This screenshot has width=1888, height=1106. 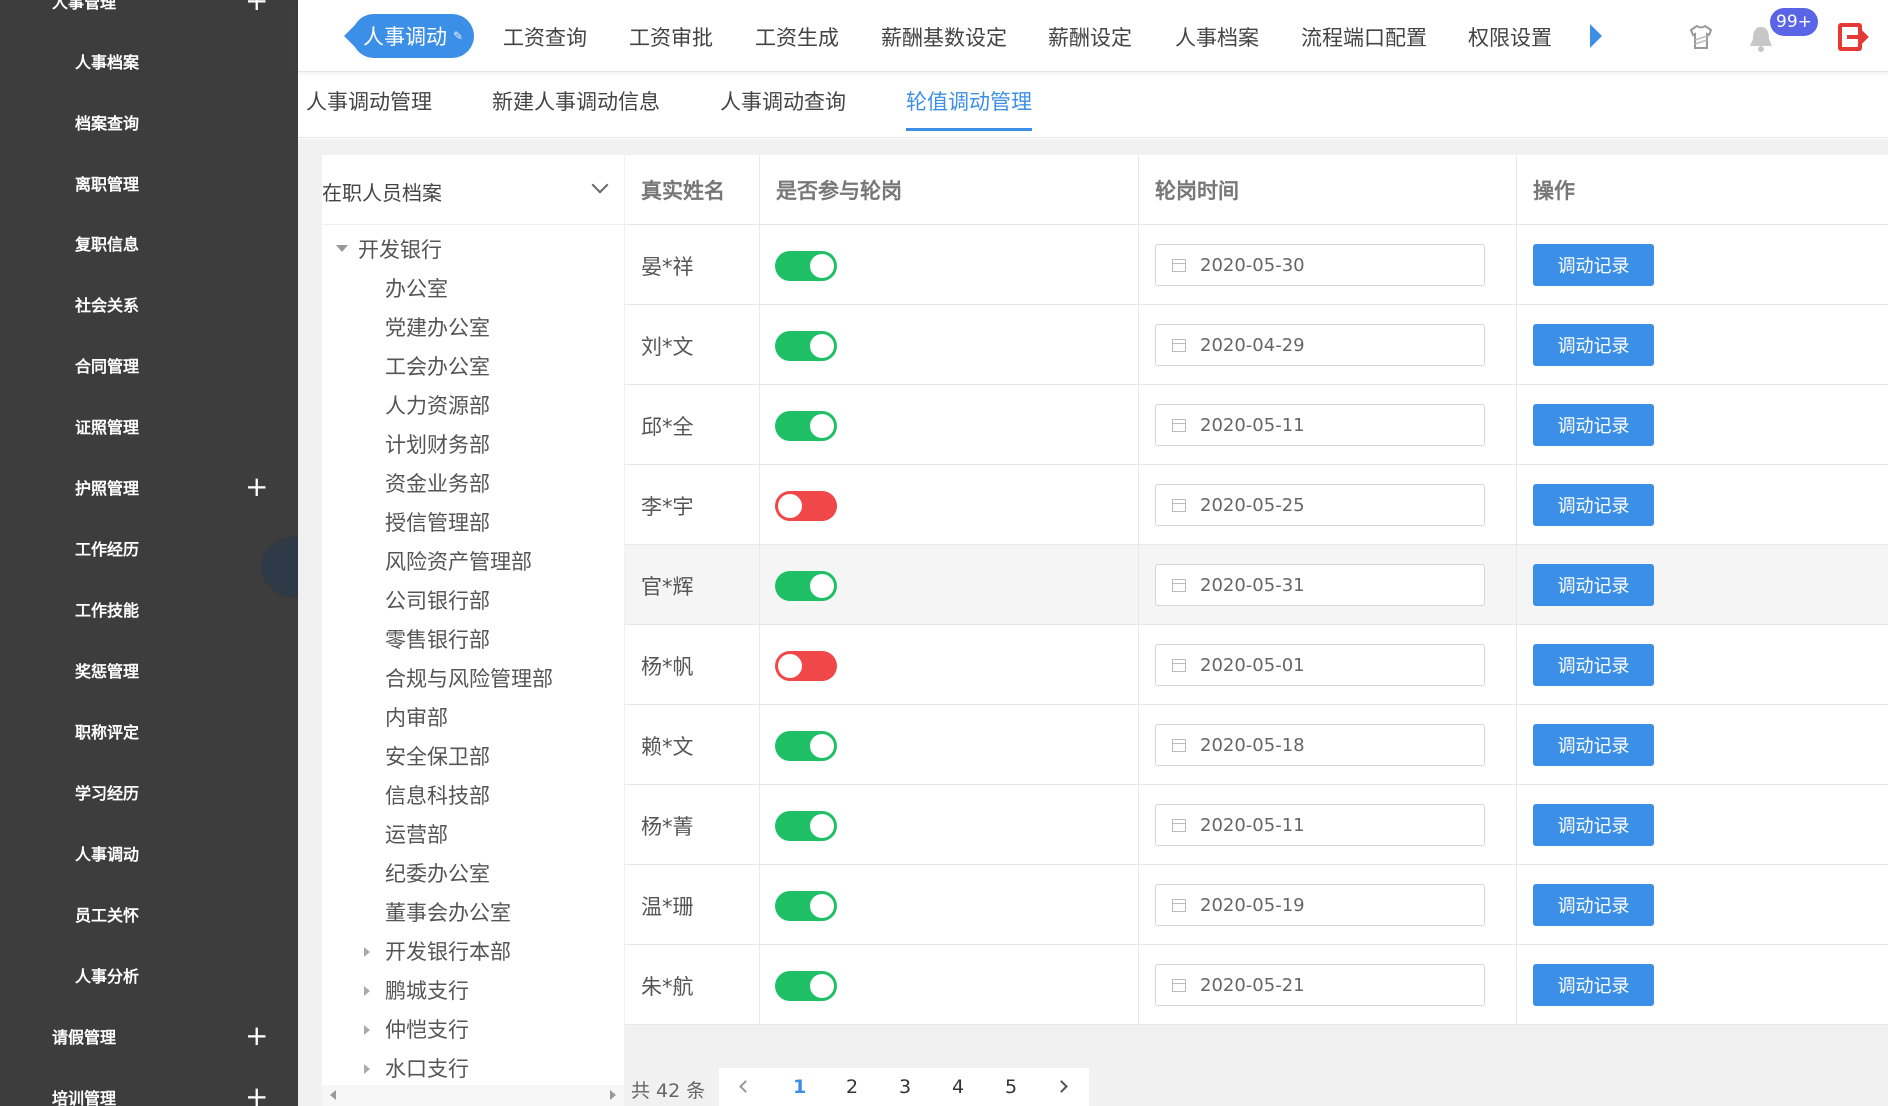 What do you see at coordinates (149, 913) in the screenshot?
I see `sidebar-item-employee-care: 员工关怀` at bounding box center [149, 913].